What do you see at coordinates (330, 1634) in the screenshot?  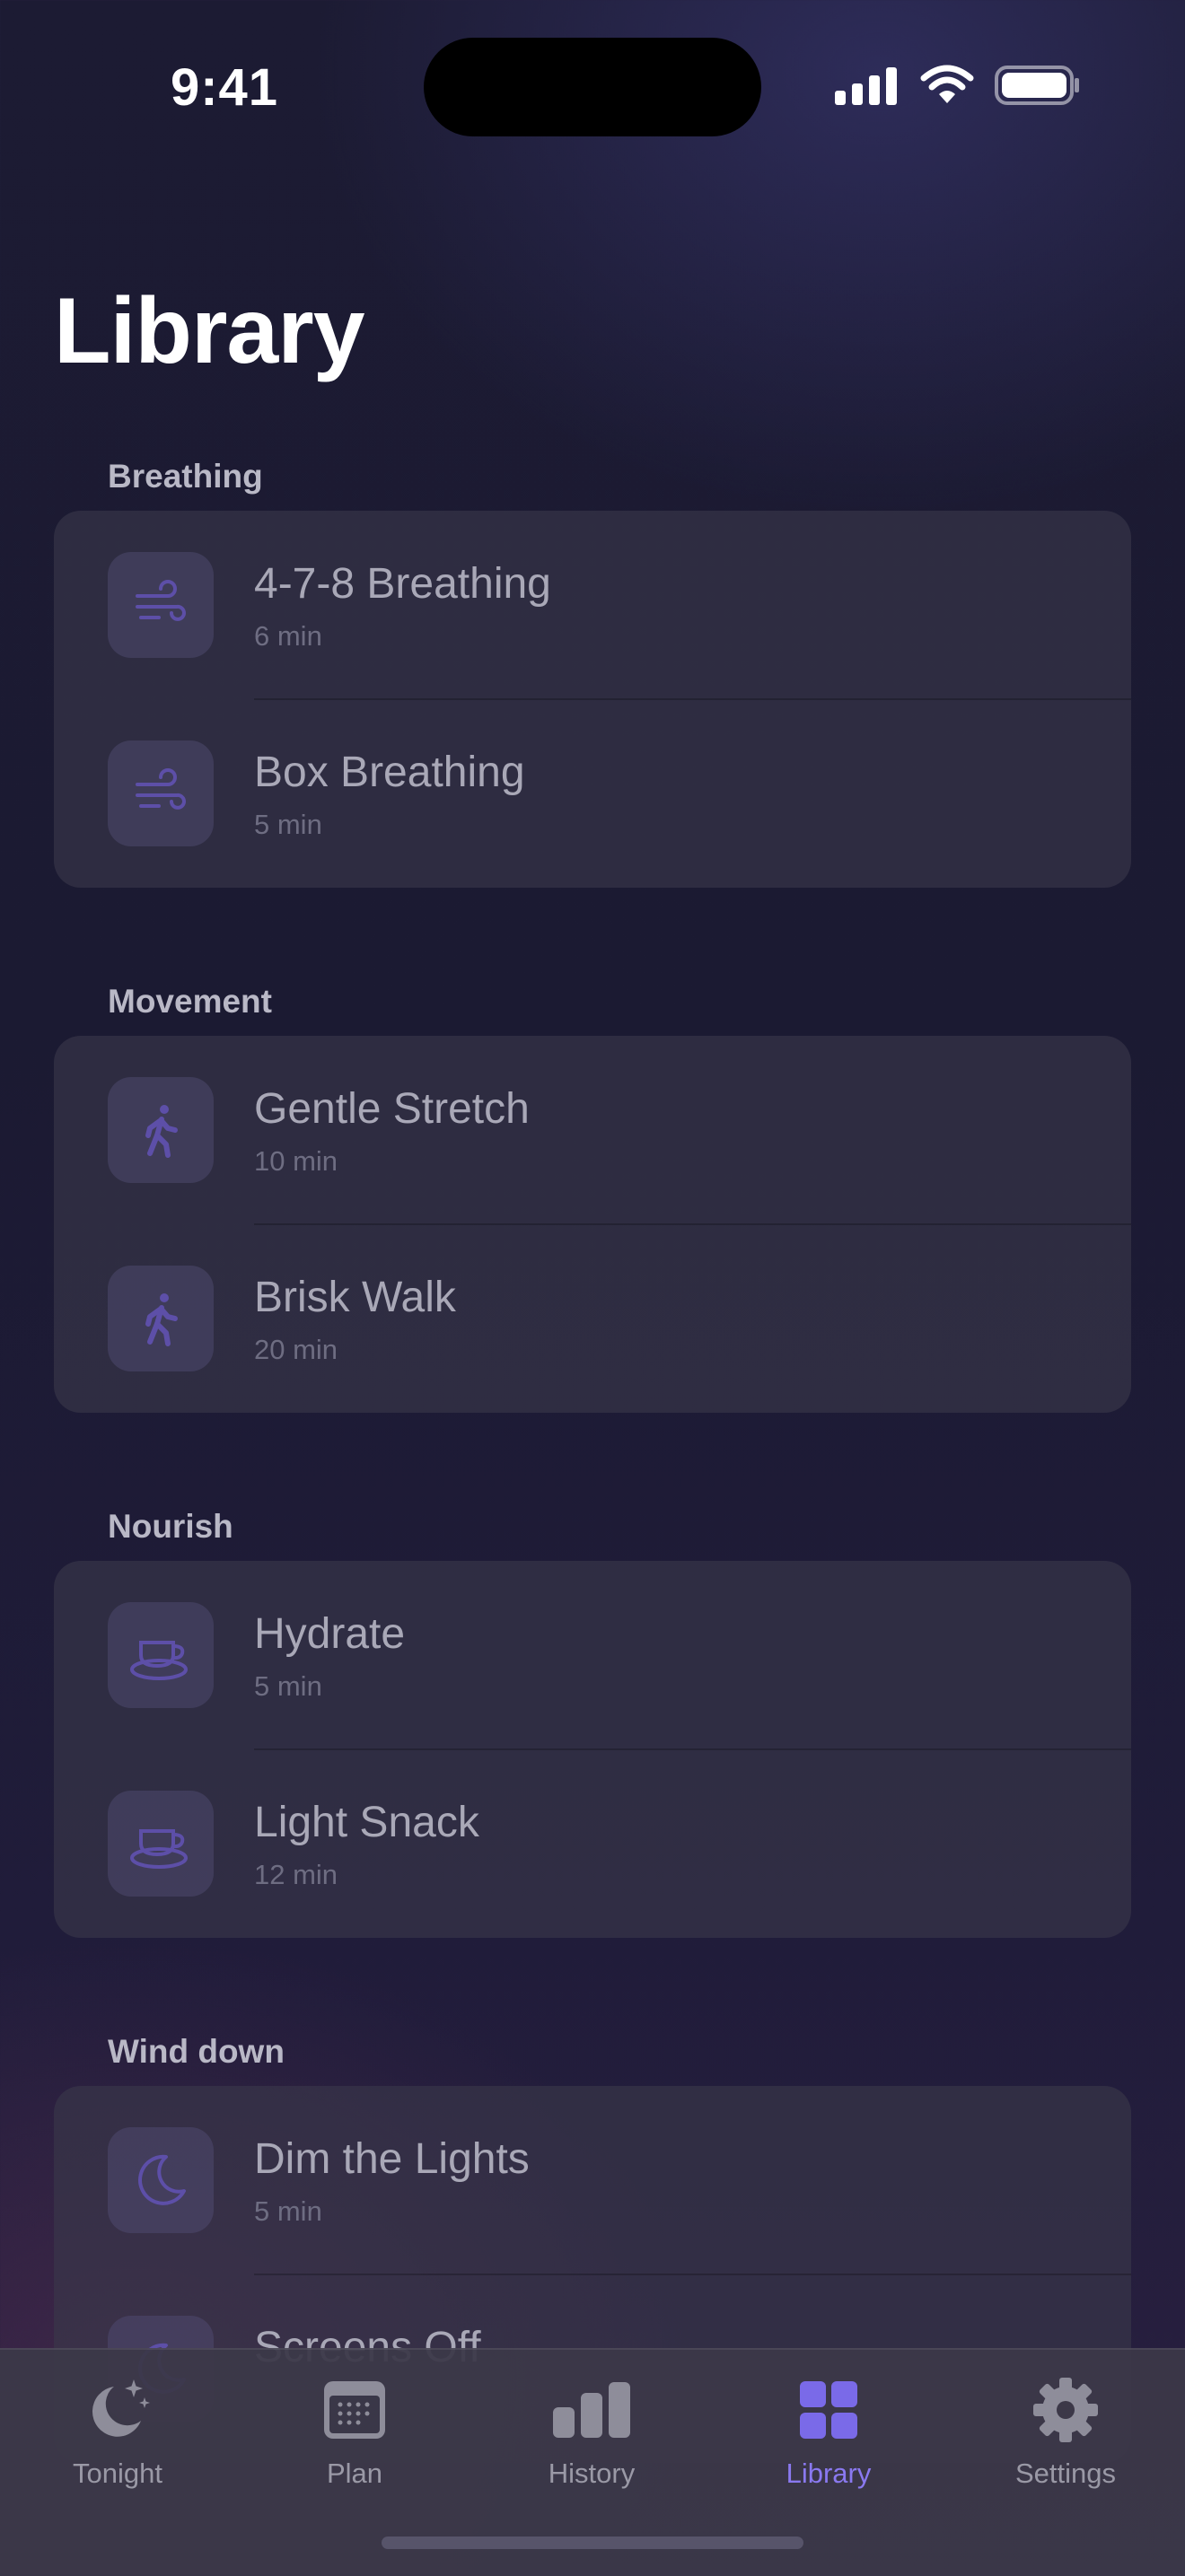 I see `item-title: Hydrate` at bounding box center [330, 1634].